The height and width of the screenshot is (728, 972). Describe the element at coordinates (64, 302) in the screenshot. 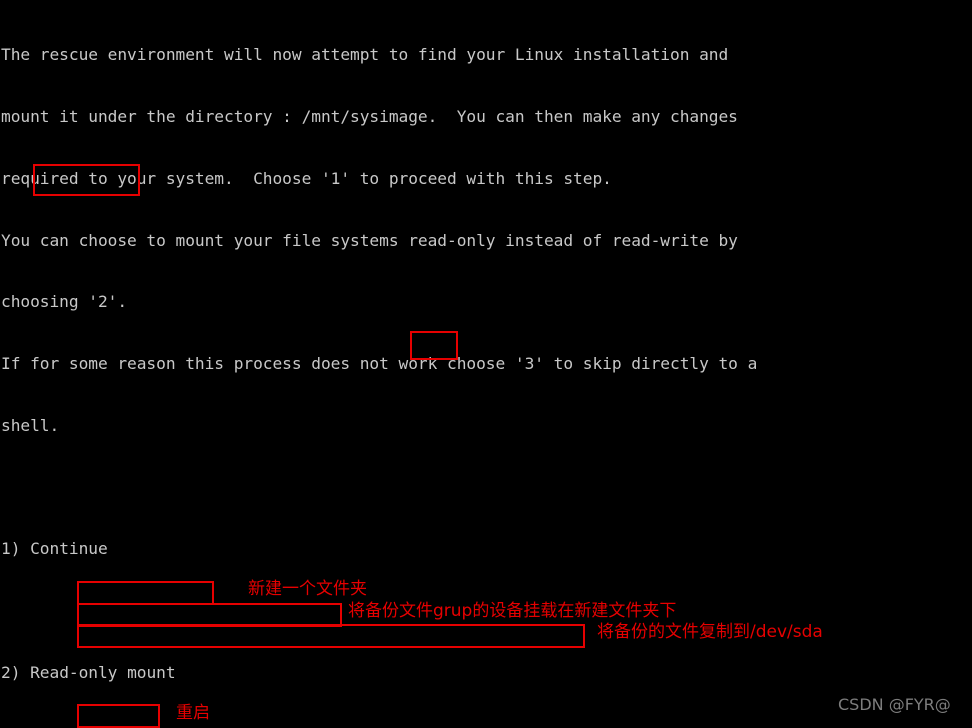

I see `intro-line-5: choosing '2'.` at that location.